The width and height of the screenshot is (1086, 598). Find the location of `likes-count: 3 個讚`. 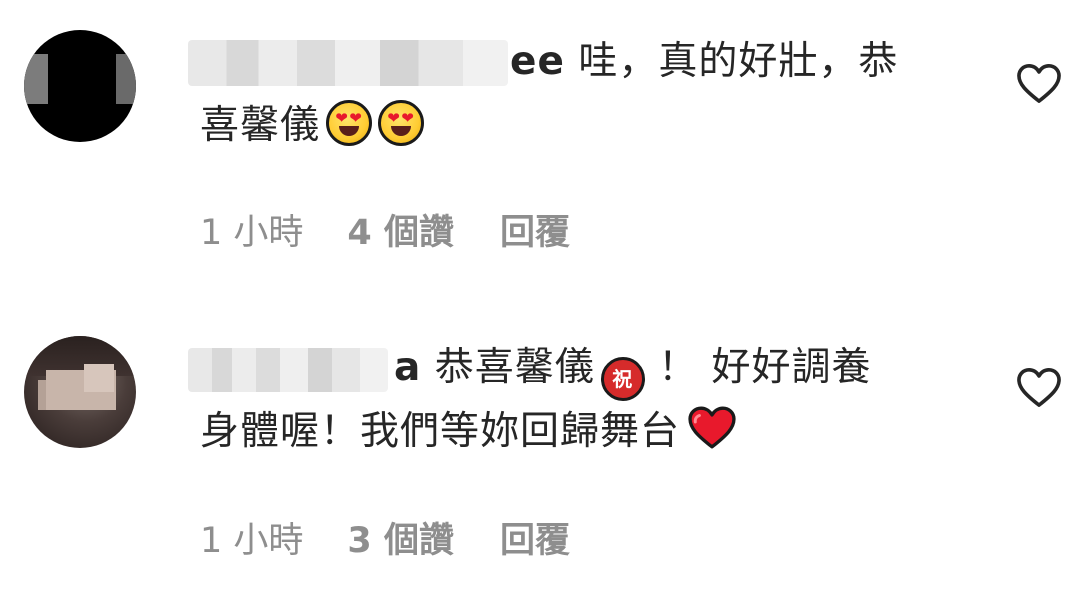

likes-count: 3 個讚 is located at coordinates (400, 537).